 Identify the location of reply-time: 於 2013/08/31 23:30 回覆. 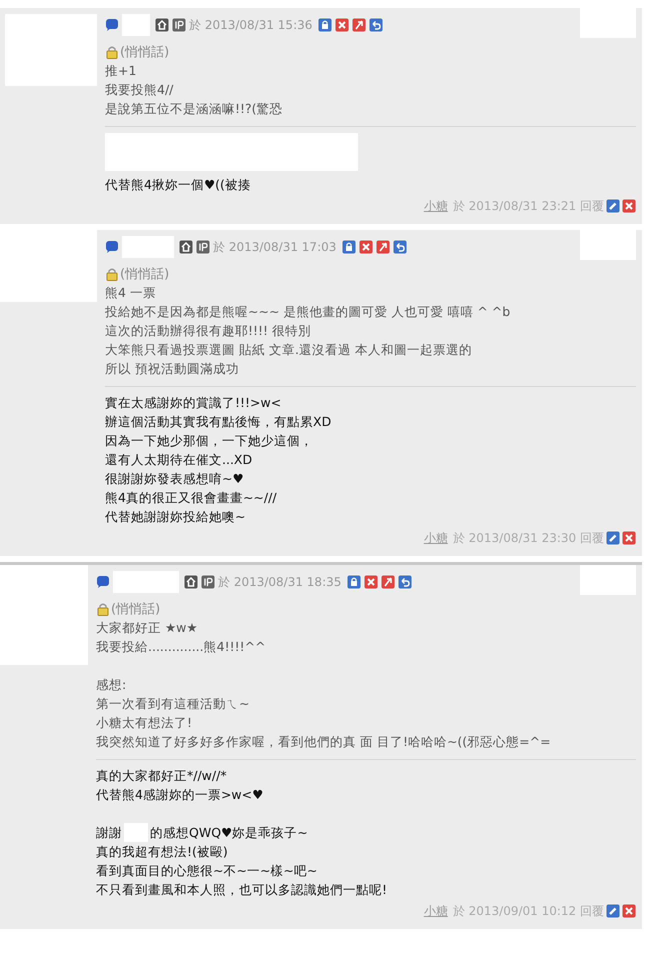
(528, 538).